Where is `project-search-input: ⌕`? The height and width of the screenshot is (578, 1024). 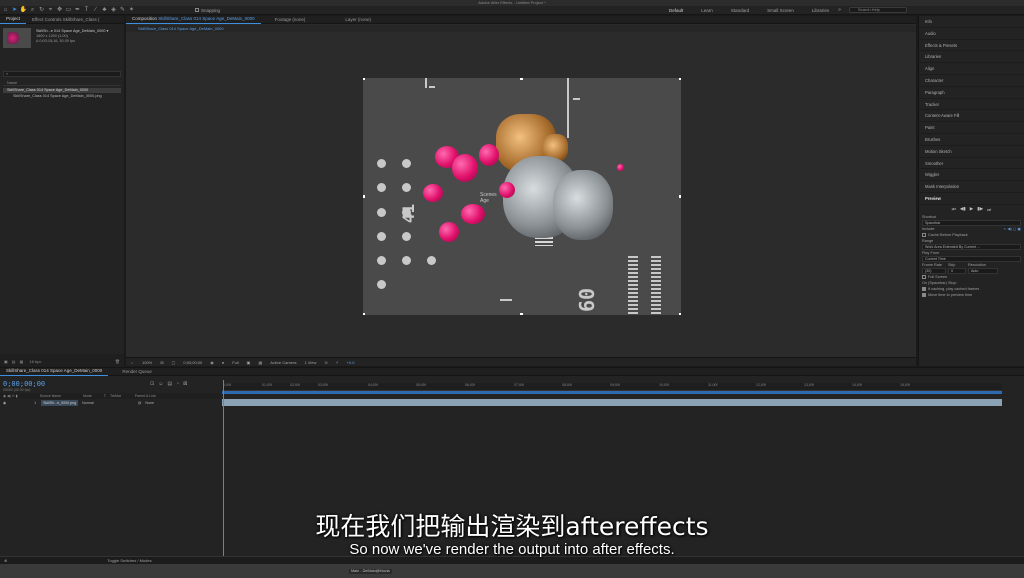 project-search-input: ⌕ is located at coordinates (62, 74).